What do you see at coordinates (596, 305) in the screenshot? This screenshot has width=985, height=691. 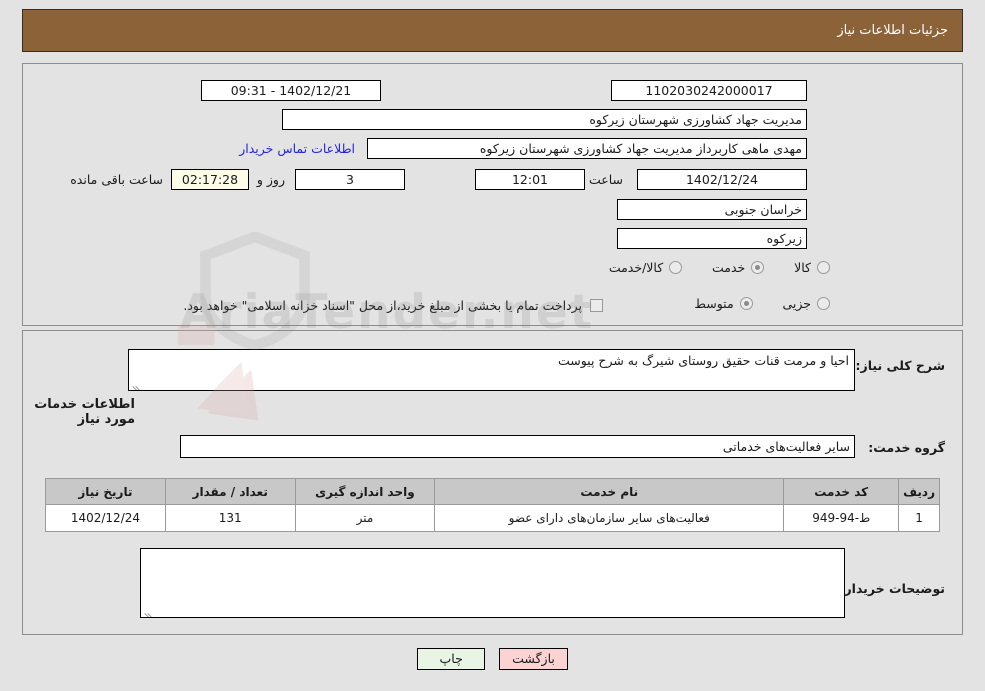 I see `checkbox-treasury-icon` at bounding box center [596, 305].